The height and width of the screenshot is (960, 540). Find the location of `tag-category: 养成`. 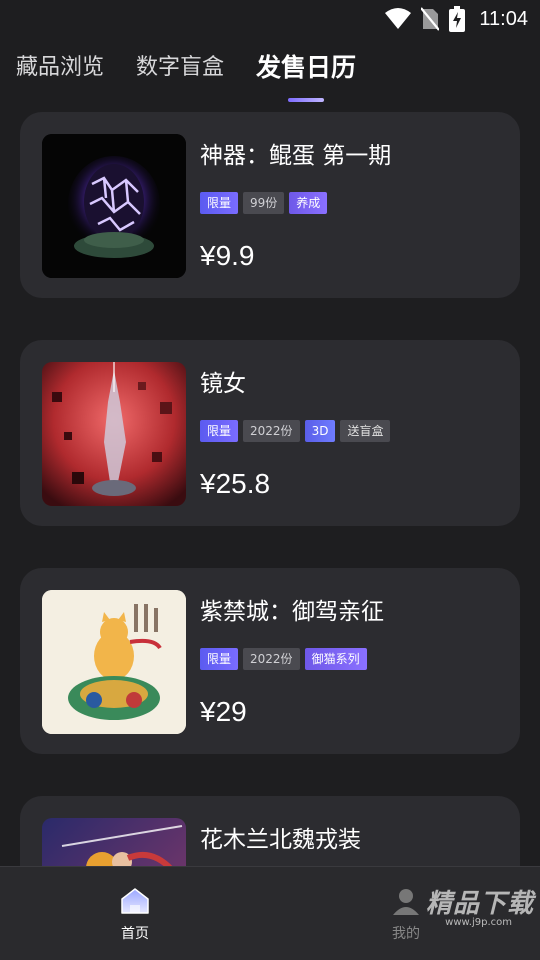

tag-category: 养成 is located at coordinates (308, 203).